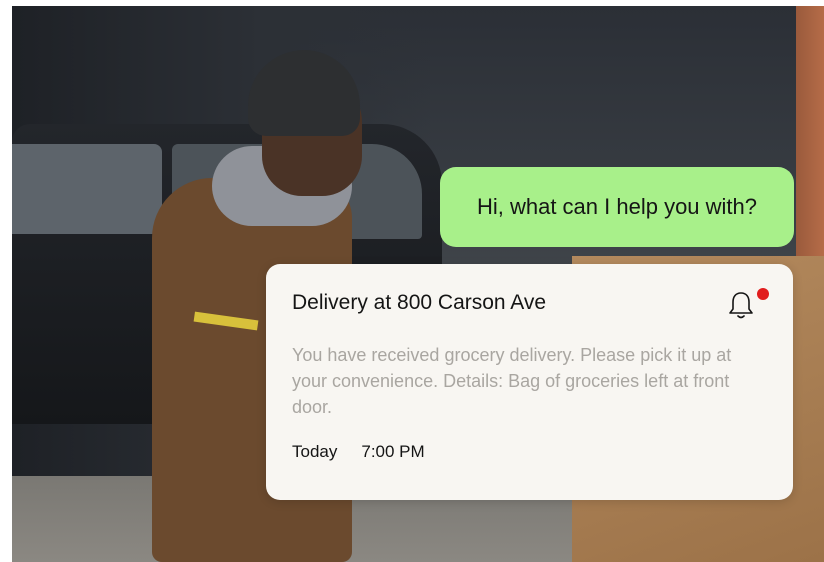 This screenshot has width=824, height=562. Describe the element at coordinates (529, 452) in the screenshot. I see `notification-timestamp: Today 7:00 PM` at that location.